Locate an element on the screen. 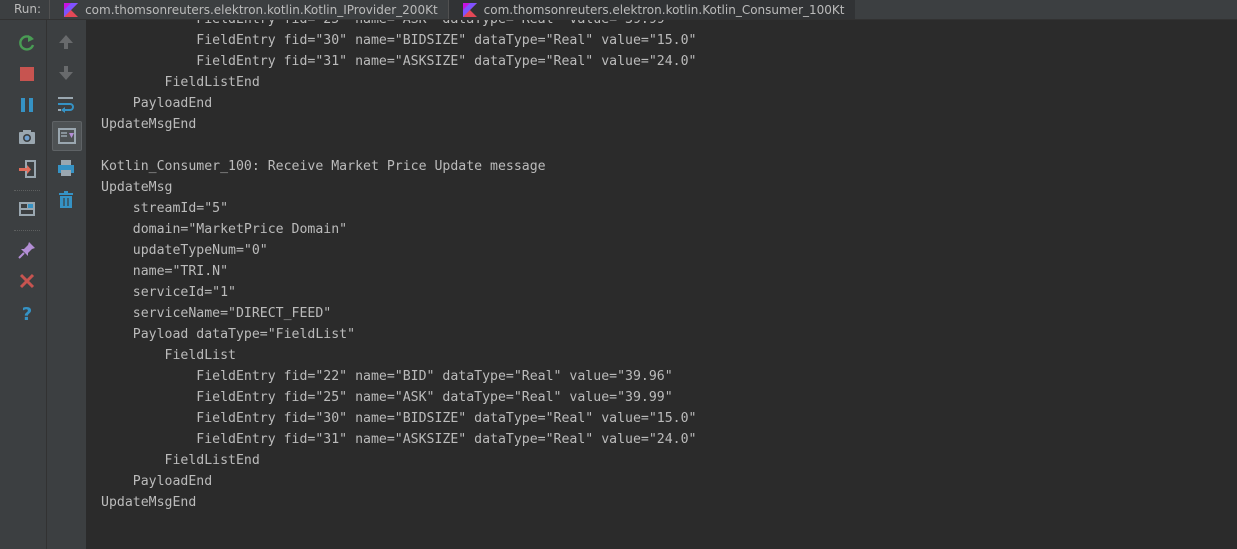 Image resolution: width=1237 pixels, height=549 pixels. print-button is located at coordinates (66, 168).